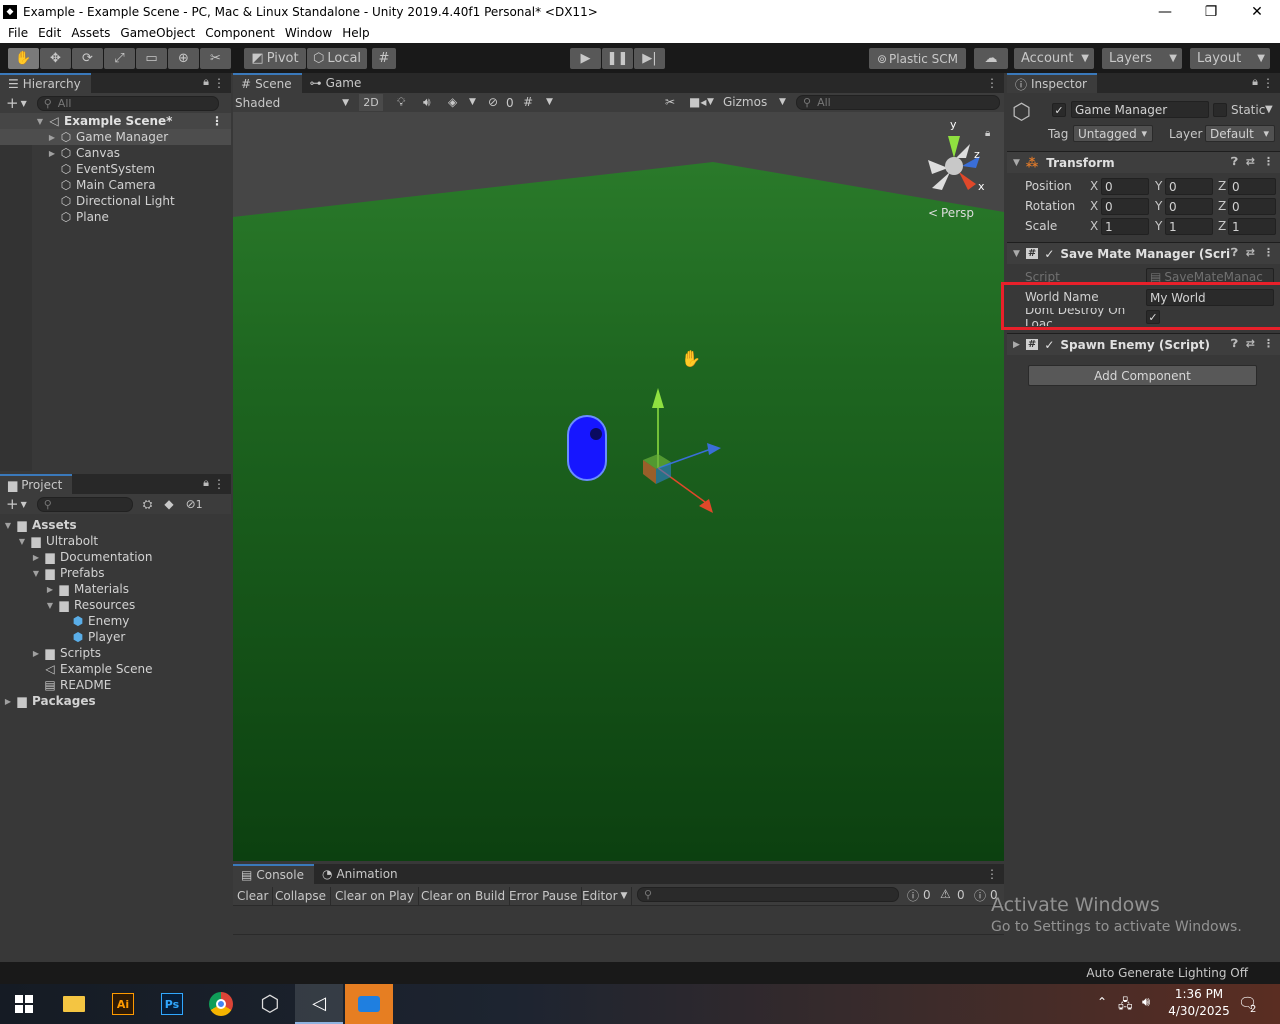 The width and height of the screenshot is (1280, 1024). What do you see at coordinates (1140, 109) in the screenshot?
I see `object-name-input: Game Manager` at bounding box center [1140, 109].